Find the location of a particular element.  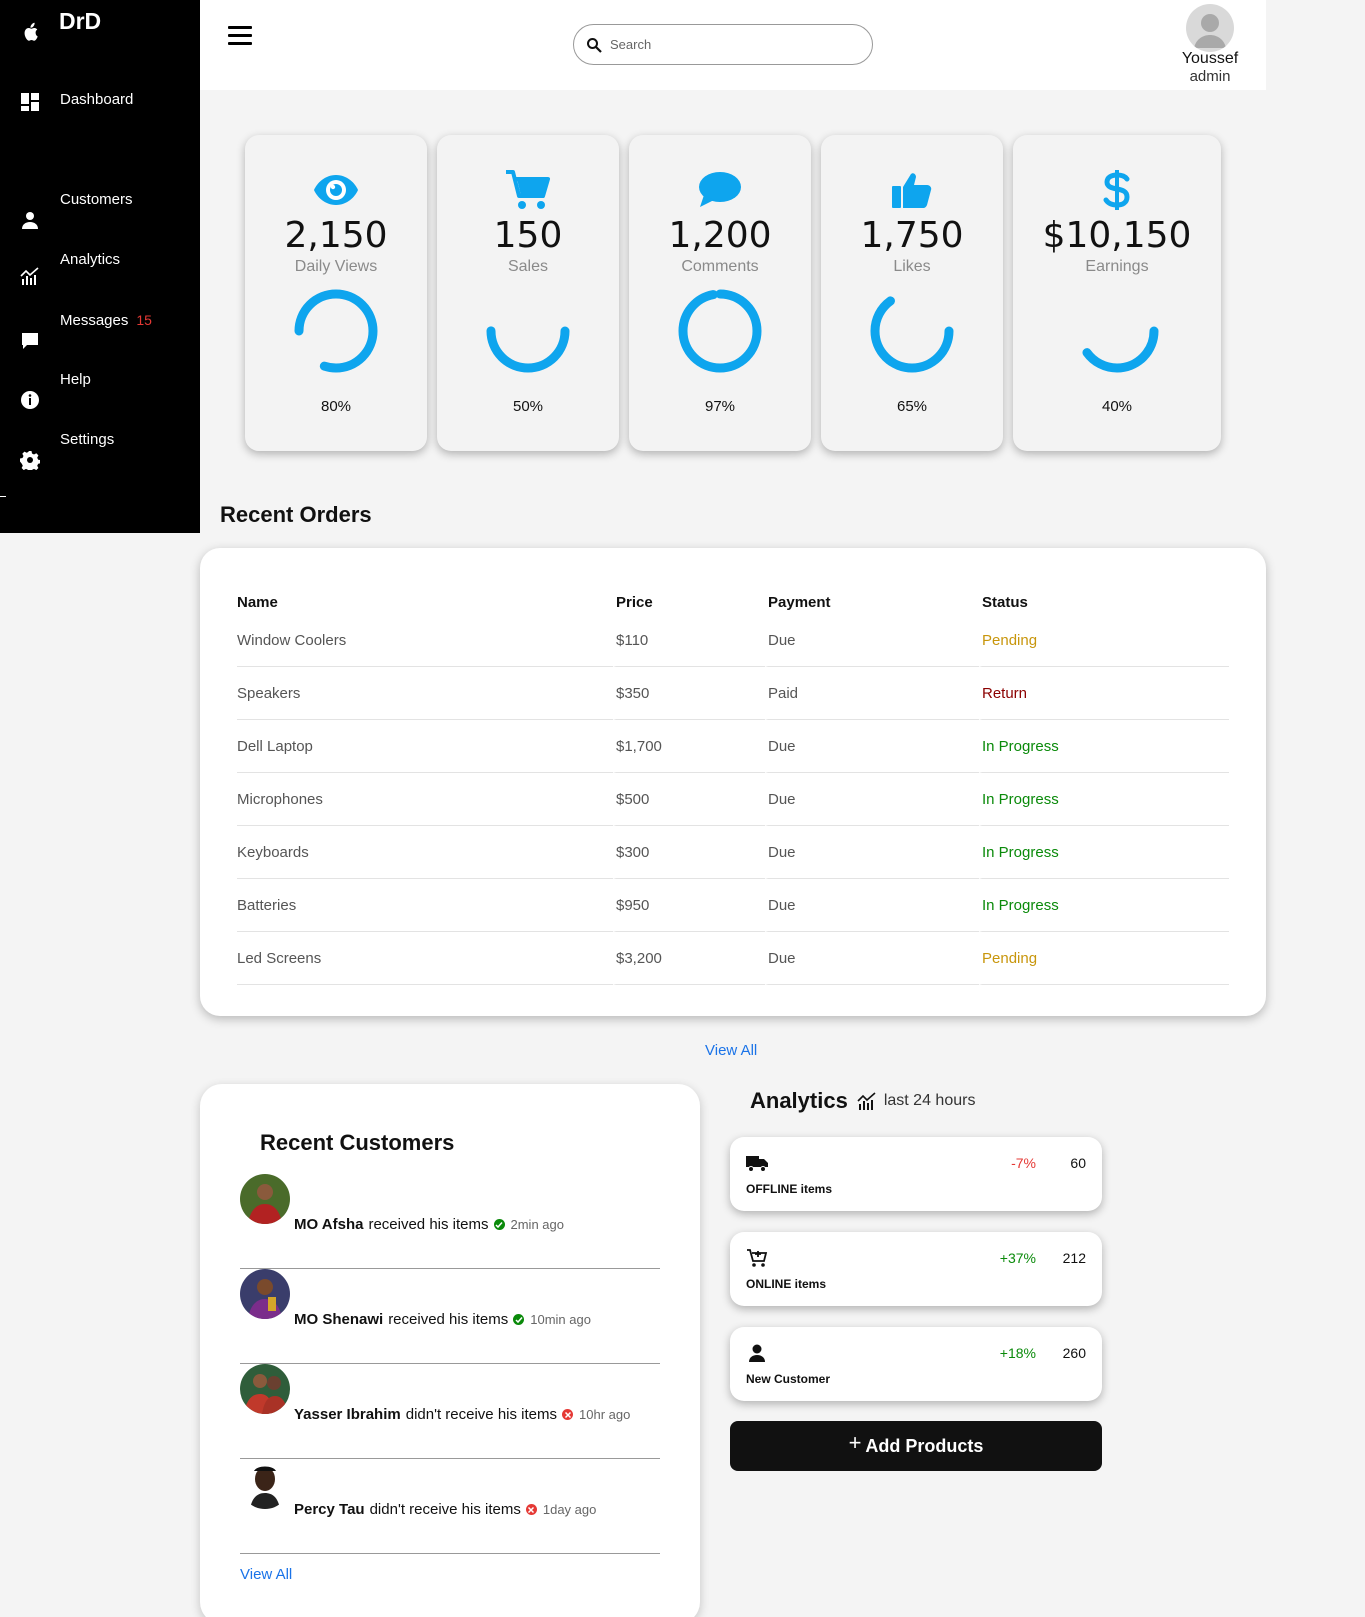

stat-card-earnings: $10,150 Earnings 40% is located at coordinates (1117, 293).